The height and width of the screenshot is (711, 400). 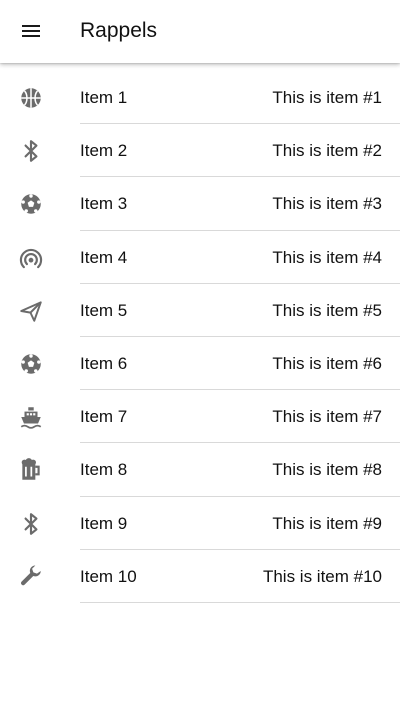 I want to click on menu-button, so click(x=31, y=31).